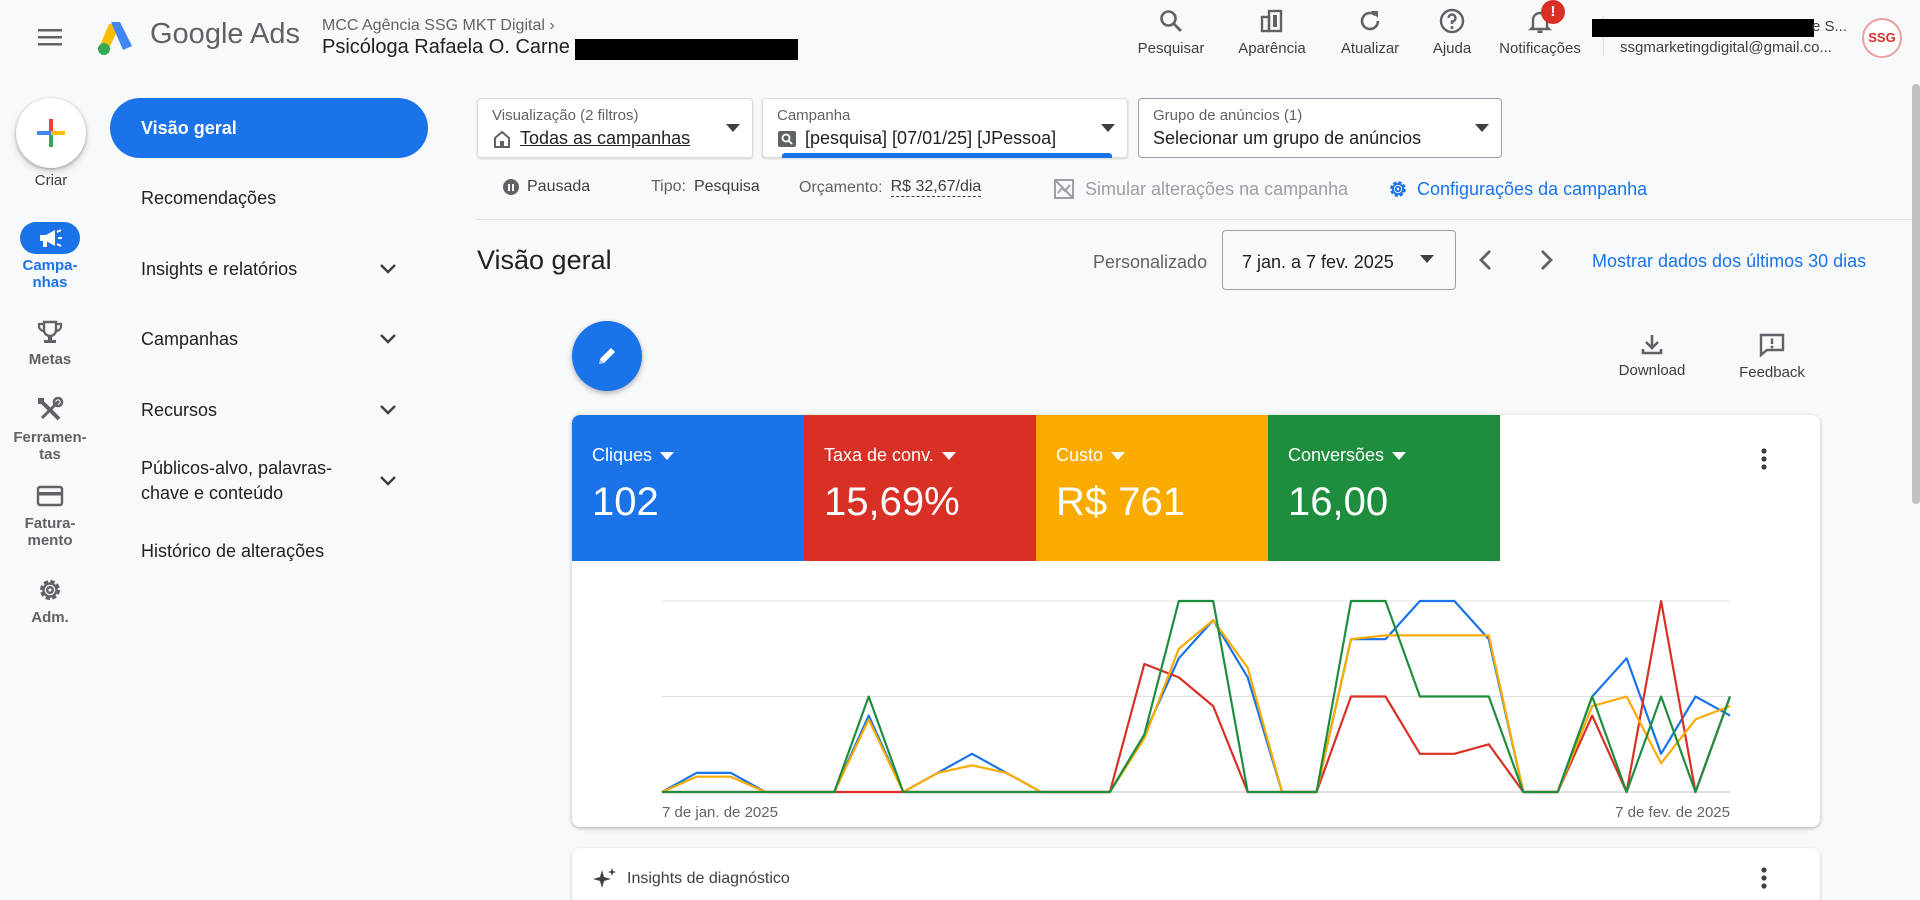  Describe the element at coordinates (720, 812) in the screenshot. I see `x-axis-start-label: 7 de jan. de 2025` at that location.